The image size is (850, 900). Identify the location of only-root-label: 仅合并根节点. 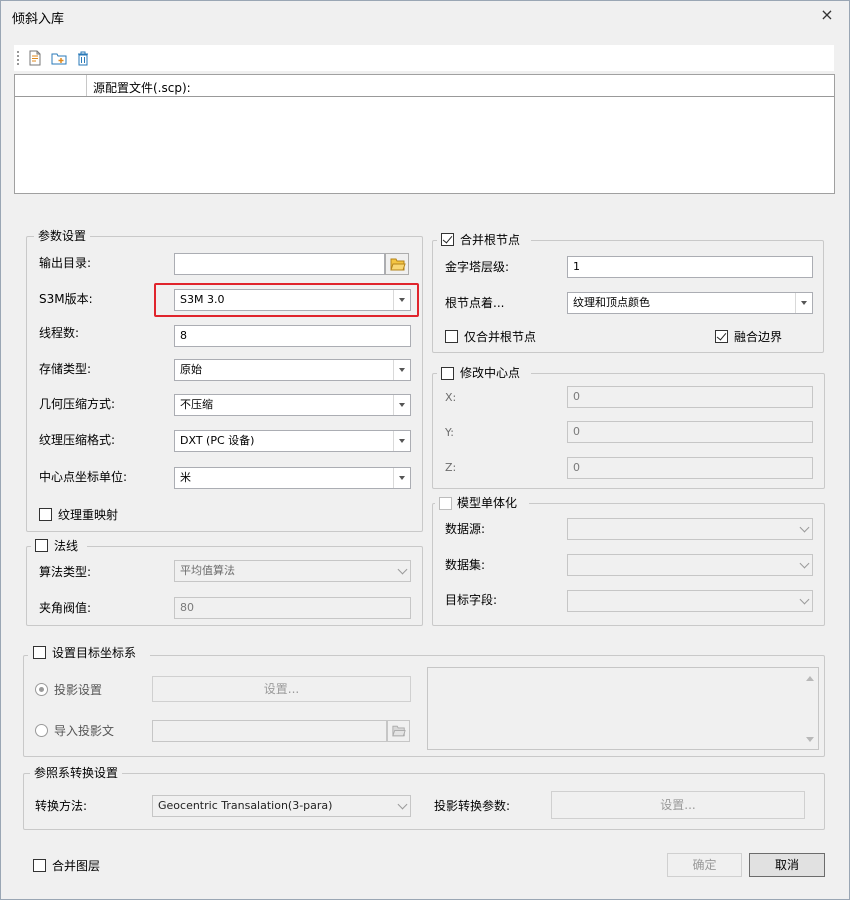
(500, 337).